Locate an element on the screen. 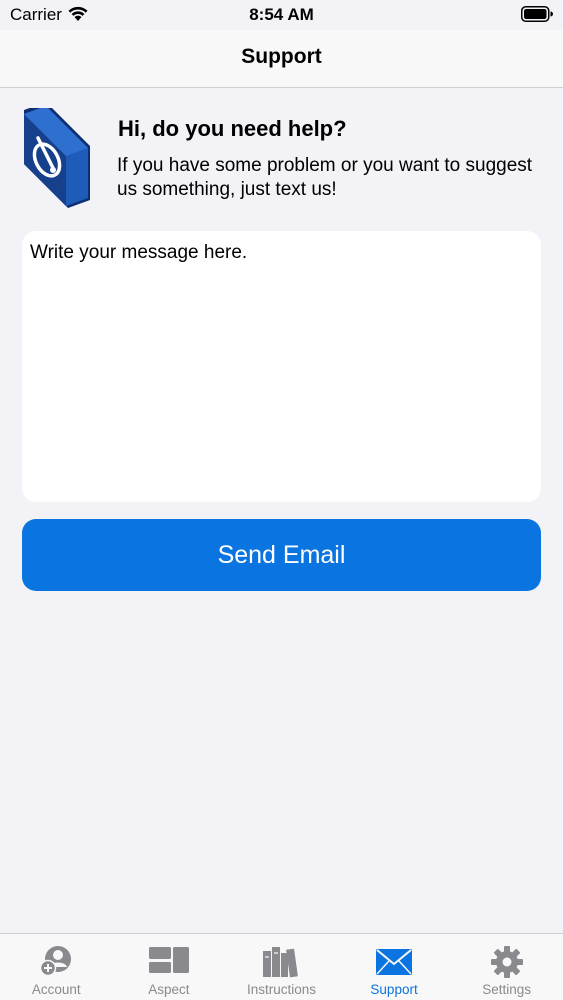  page-title: Support is located at coordinates (281, 56).